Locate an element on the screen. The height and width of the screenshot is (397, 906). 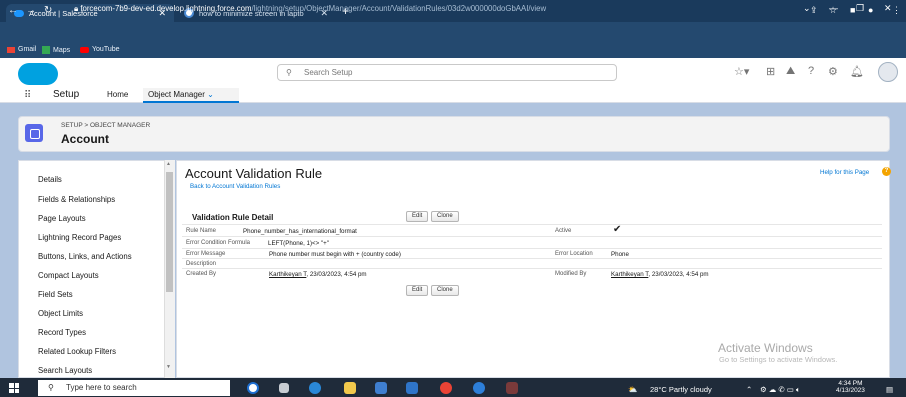
lock-icon: 🔒︎ is located at coordinates (76, 8).